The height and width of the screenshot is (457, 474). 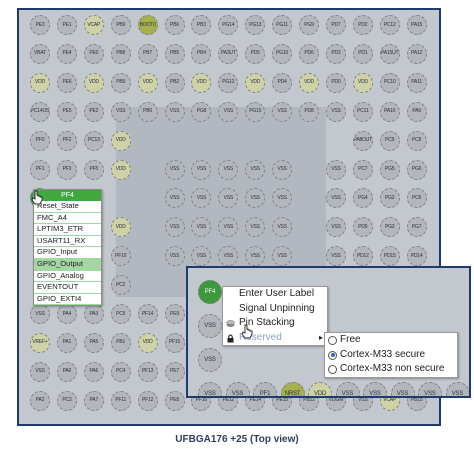 I want to click on pin-pd9: PD9, so click(x=362, y=227).